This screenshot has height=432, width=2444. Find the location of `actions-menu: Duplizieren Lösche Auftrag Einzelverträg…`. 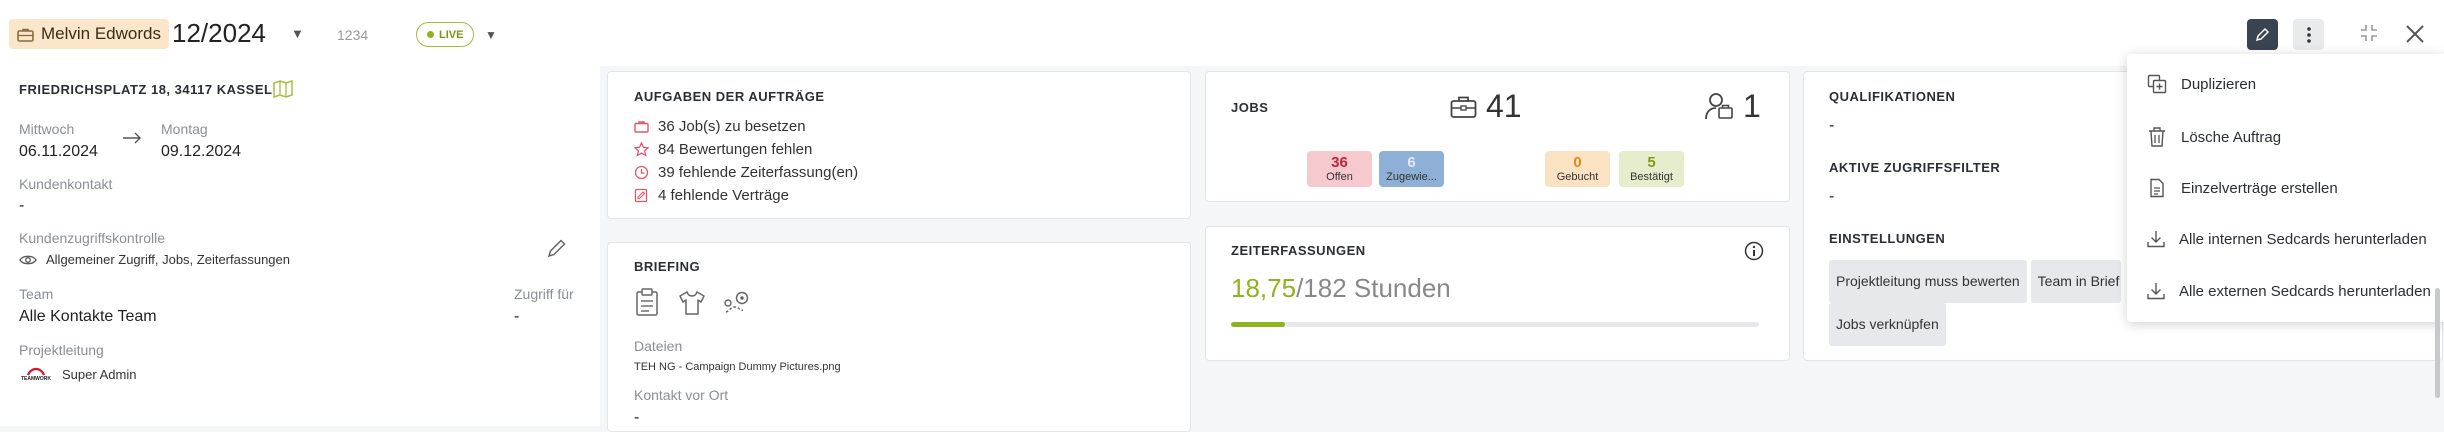

actions-menu: Duplizieren Lösche Auftrag Einzelverträg… is located at coordinates (2285, 188).